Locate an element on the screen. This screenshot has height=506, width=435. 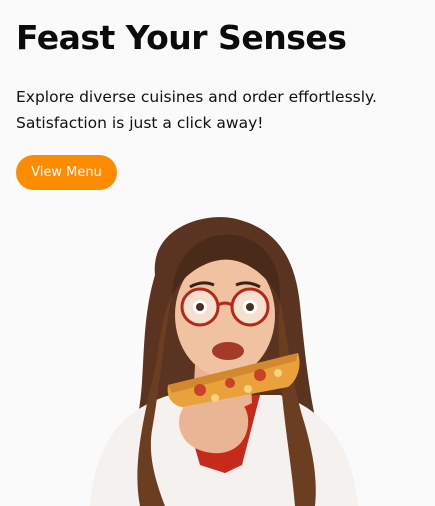
view-menu-button: View Menu is located at coordinates (66, 172).